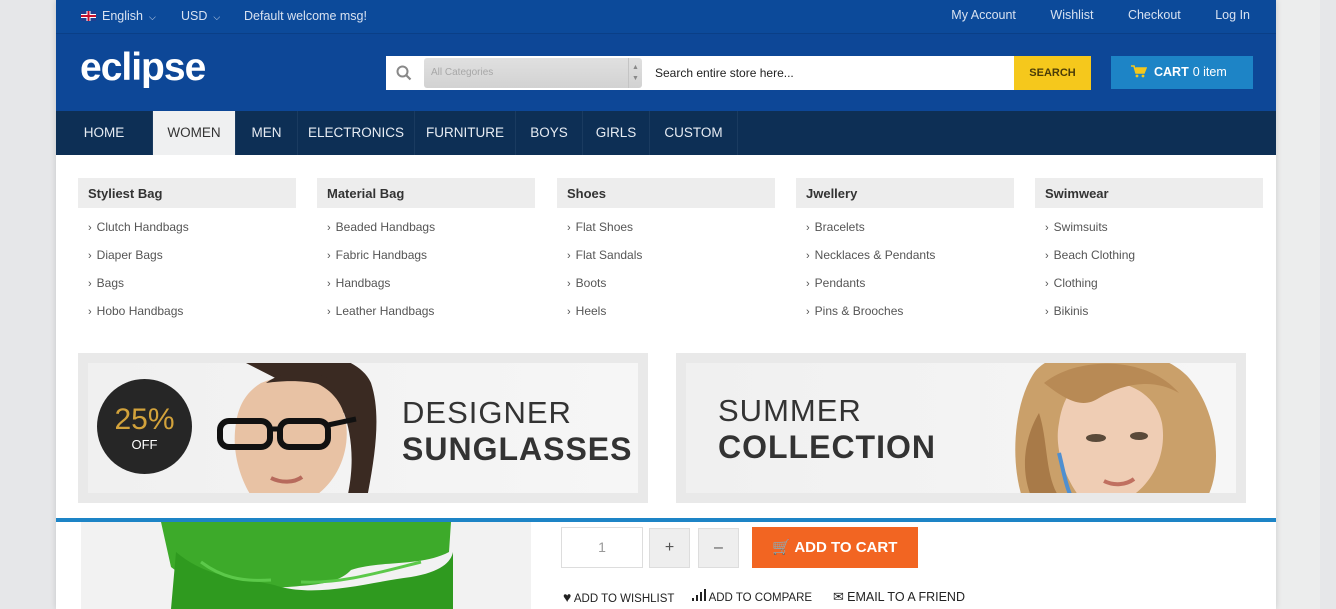 The image size is (1336, 609). Describe the element at coordinates (1149, 255) in the screenshot. I see `menu-item: › Beach Clothing` at that location.